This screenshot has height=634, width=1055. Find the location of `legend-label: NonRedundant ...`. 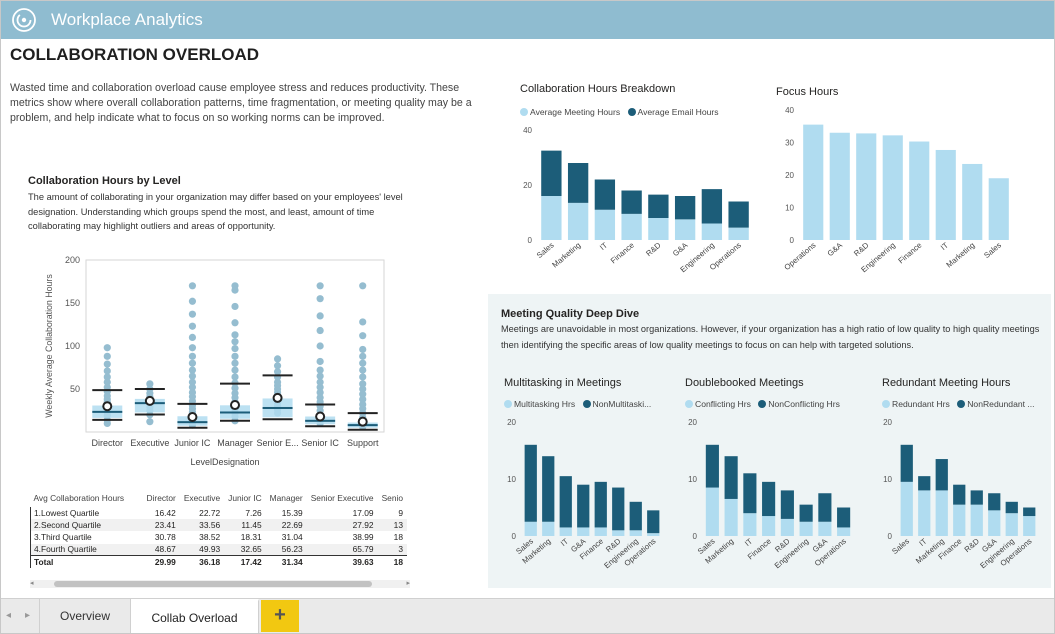

legend-label: NonRedundant ... is located at coordinates (1000, 404).